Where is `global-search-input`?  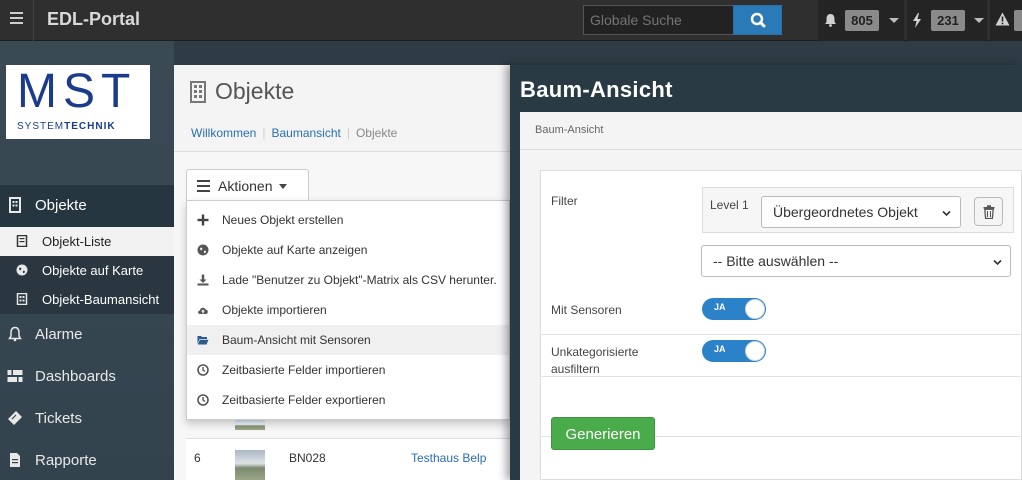 global-search-input is located at coordinates (658, 20).